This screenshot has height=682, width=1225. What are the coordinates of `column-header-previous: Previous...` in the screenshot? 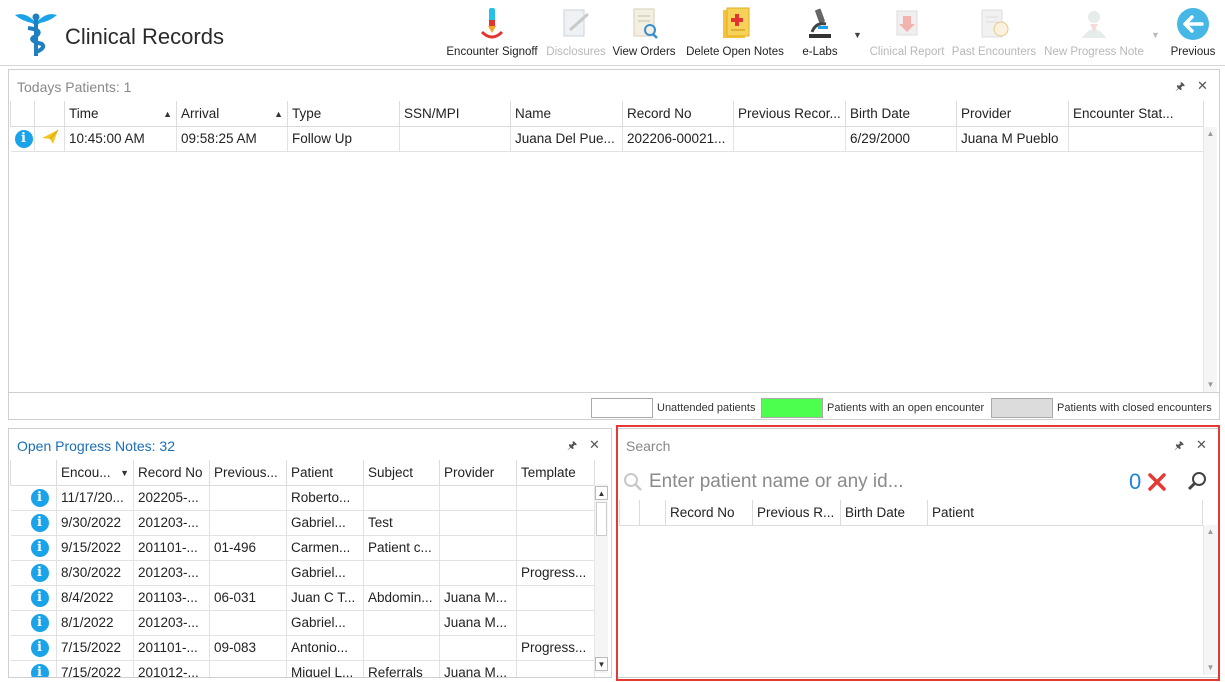 It's located at (248, 473).